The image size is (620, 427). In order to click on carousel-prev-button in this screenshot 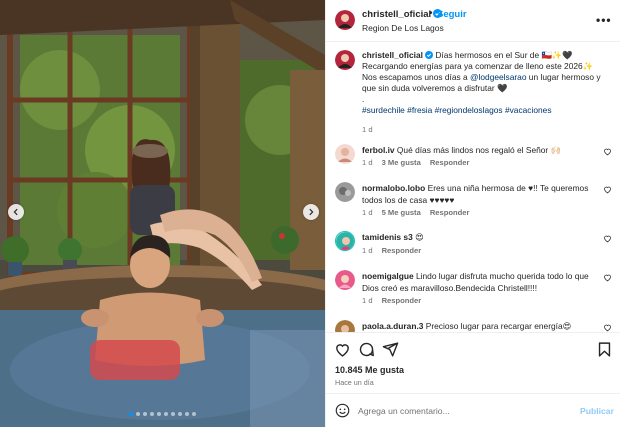, I will do `click(16, 212)`.